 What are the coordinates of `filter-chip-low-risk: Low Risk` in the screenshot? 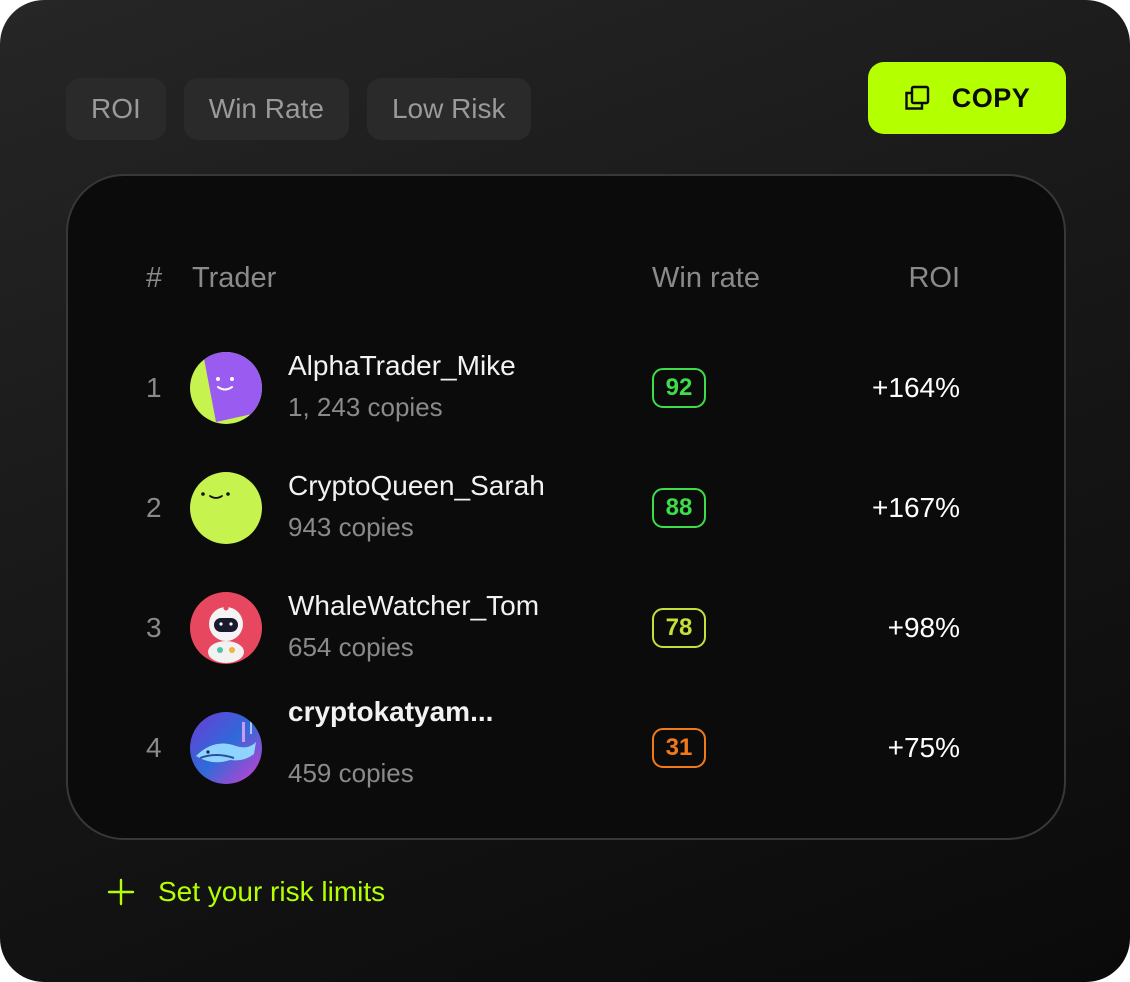 It's located at (448, 109).